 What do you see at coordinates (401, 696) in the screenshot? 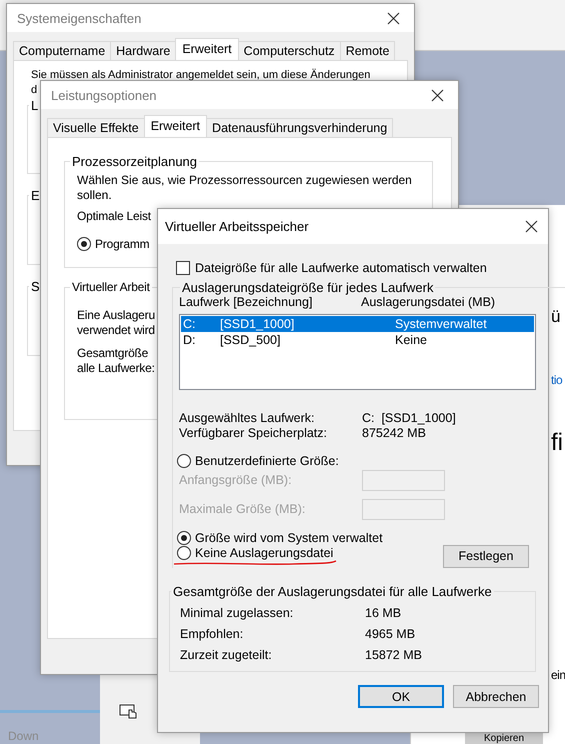
I see `dialog-button: OK` at bounding box center [401, 696].